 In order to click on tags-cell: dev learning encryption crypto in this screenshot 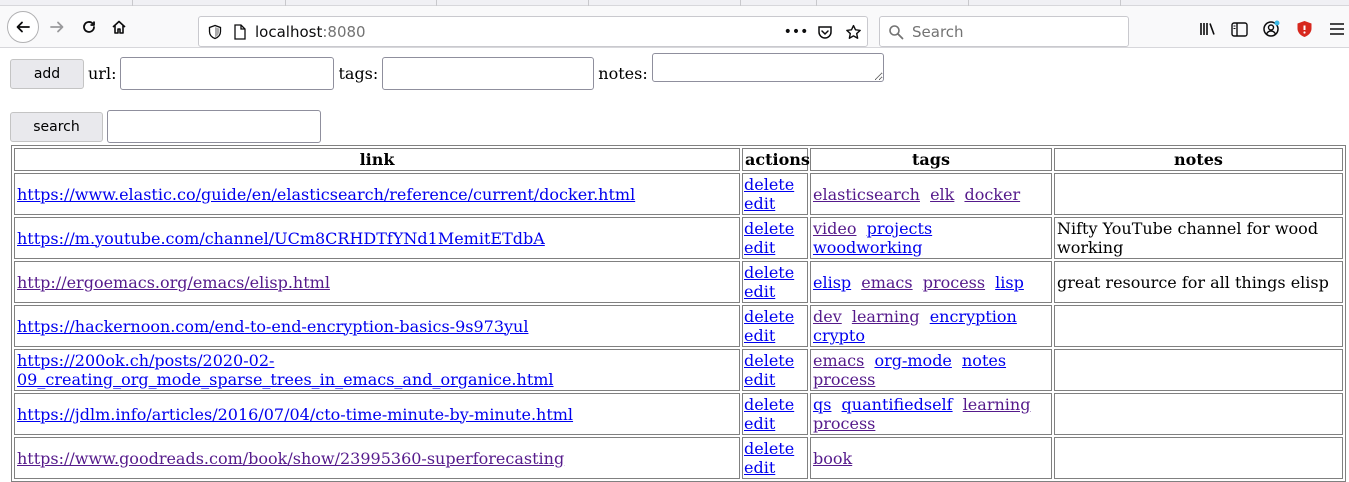, I will do `click(931, 326)`.